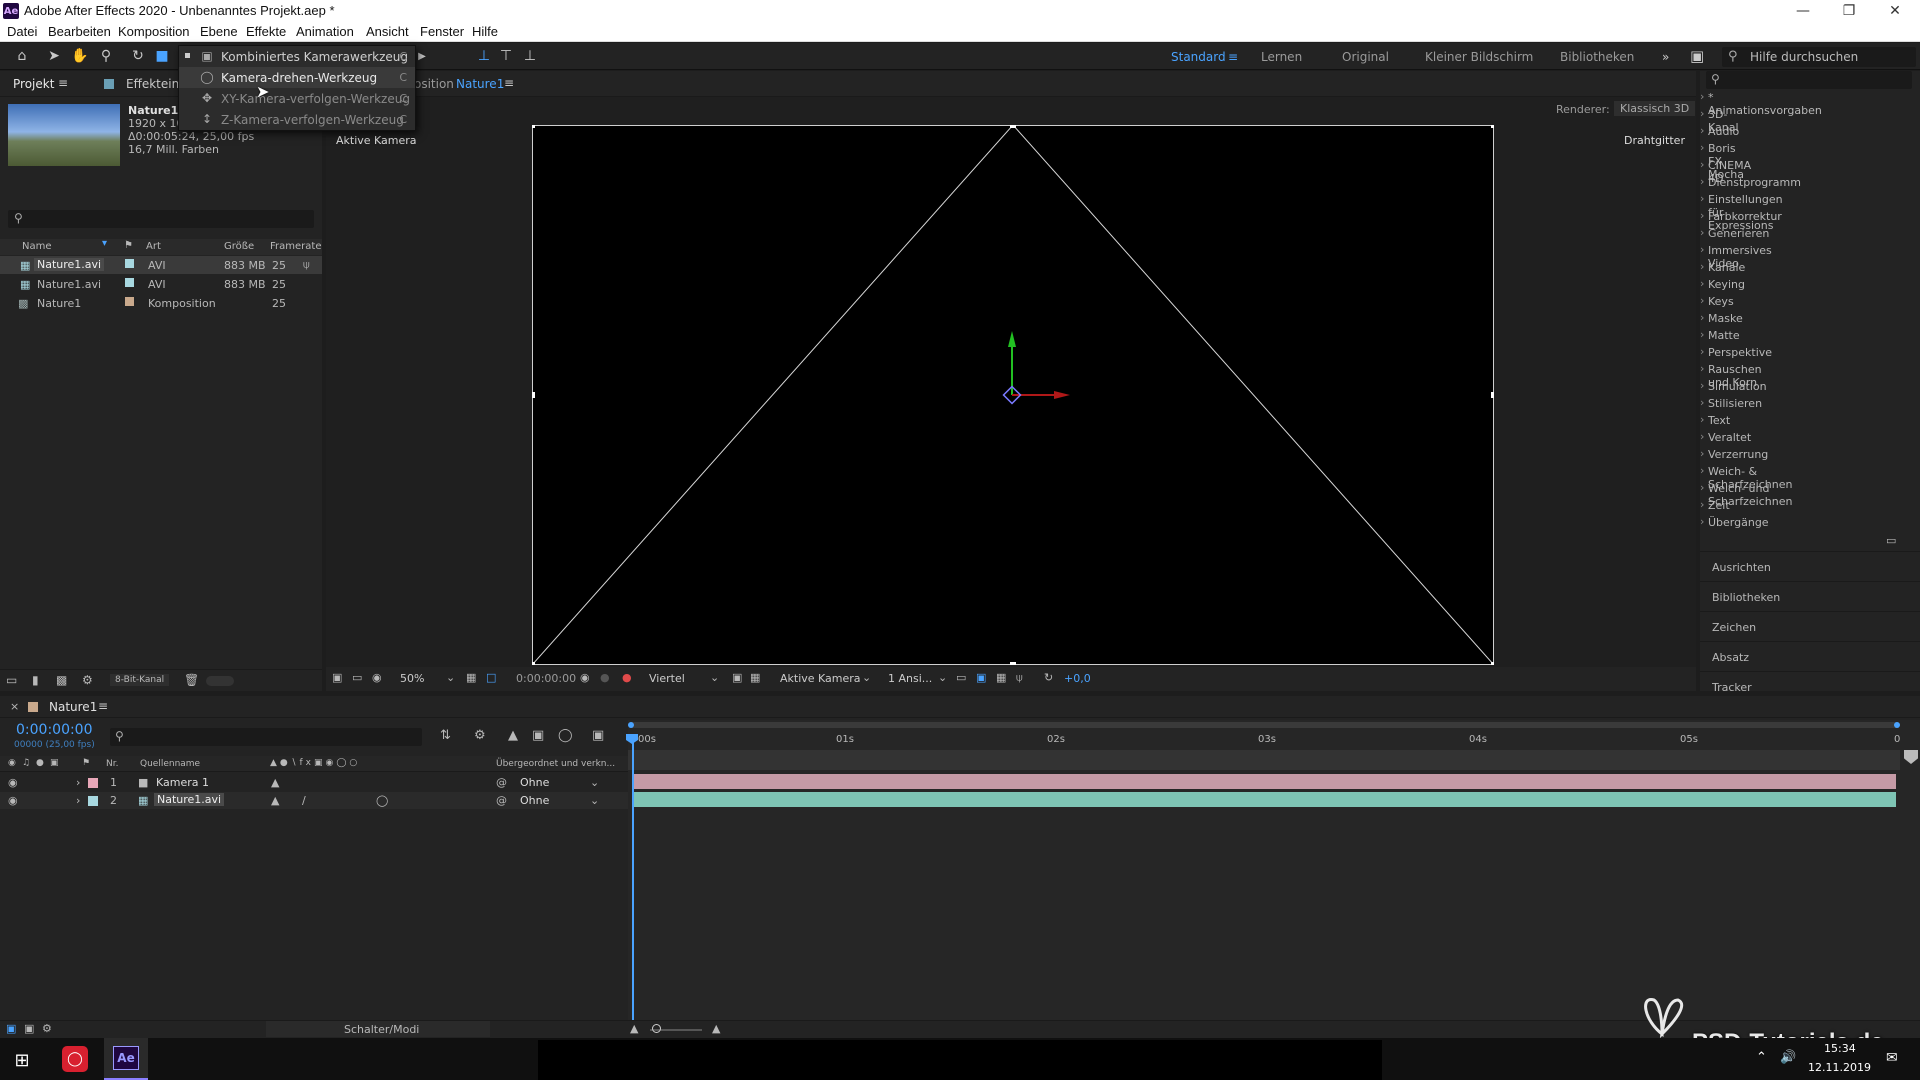 This screenshot has height=1080, width=1920. What do you see at coordinates (11, 1028) in the screenshot?
I see `layer-switches-toggle-icon: ▣` at bounding box center [11, 1028].